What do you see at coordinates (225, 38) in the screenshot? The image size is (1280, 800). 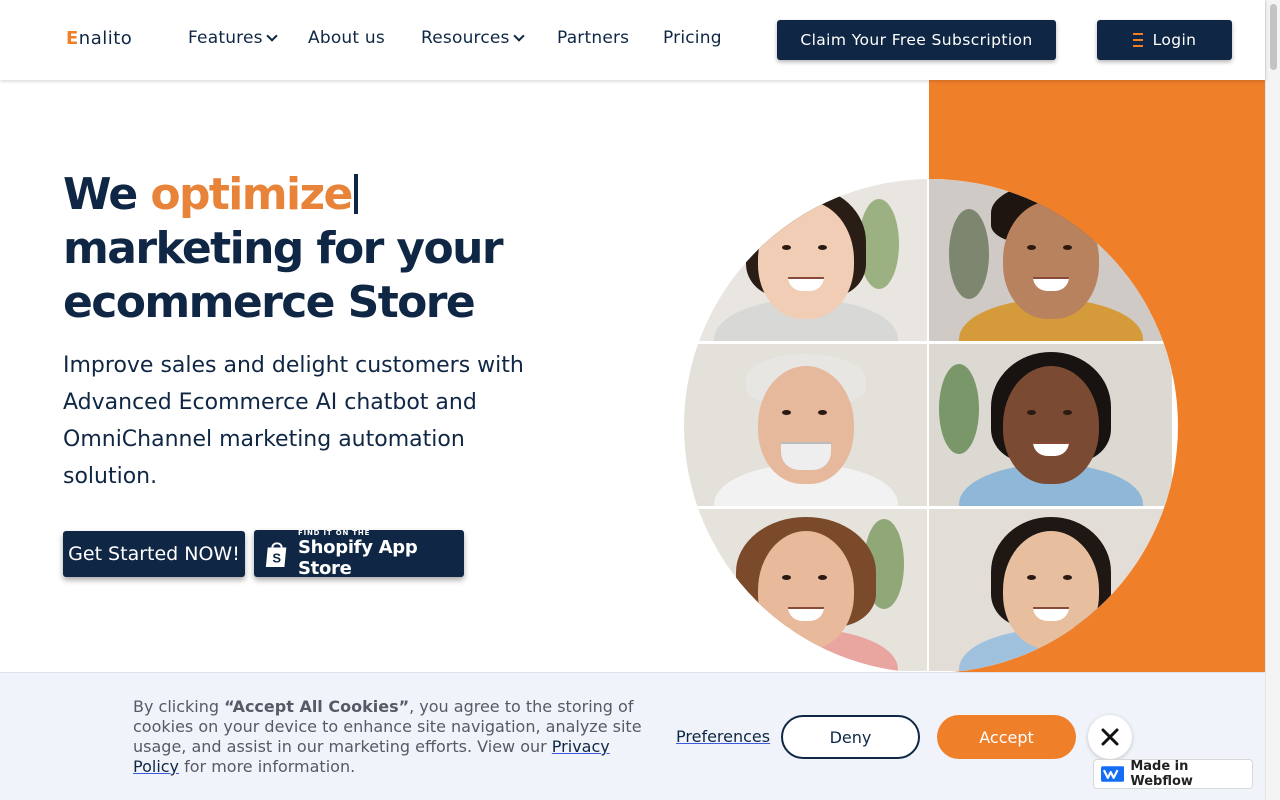 I see `nav-features-label: Features` at bounding box center [225, 38].